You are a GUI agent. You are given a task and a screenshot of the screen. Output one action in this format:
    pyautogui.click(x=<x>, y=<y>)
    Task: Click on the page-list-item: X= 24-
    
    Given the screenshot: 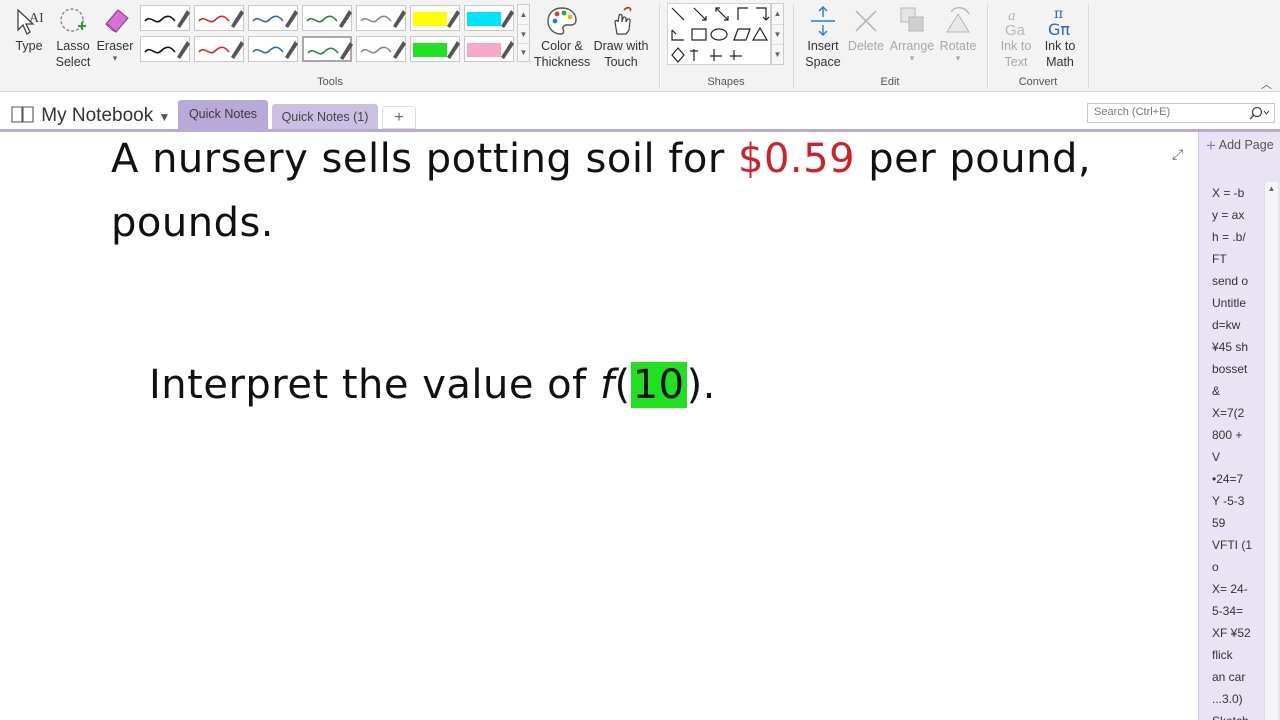 What is the action you would take?
    pyautogui.click(x=1238, y=589)
    